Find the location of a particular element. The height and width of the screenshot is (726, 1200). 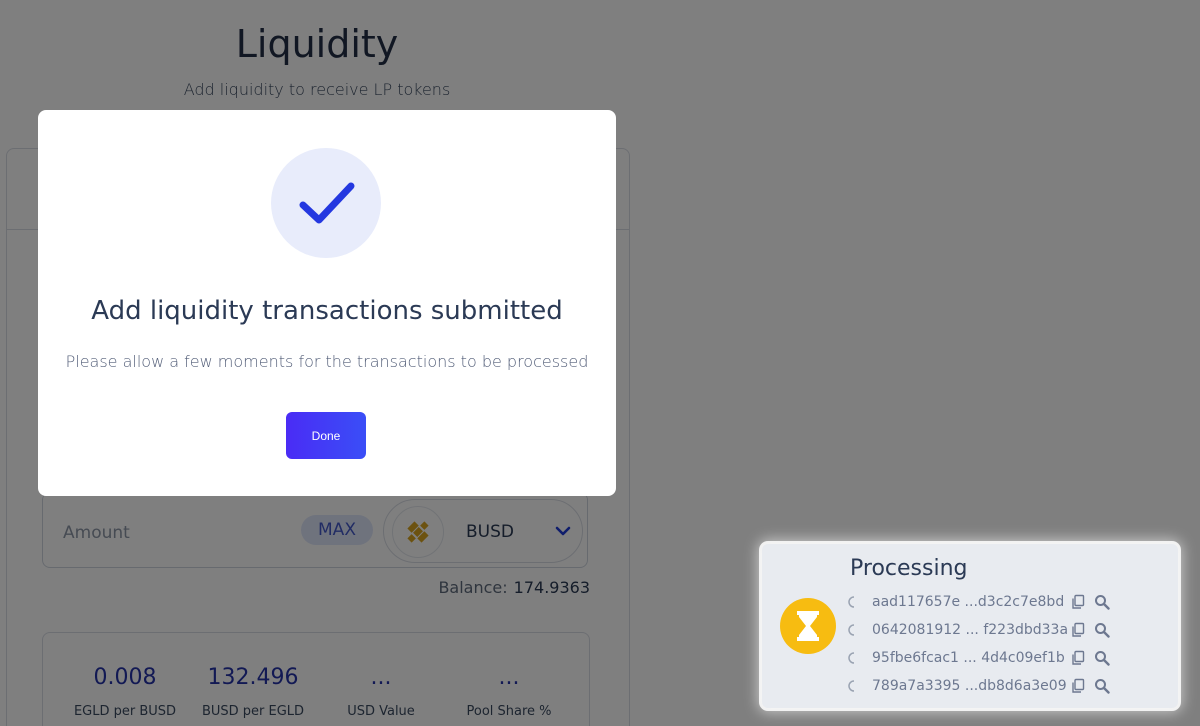

transaction-hash: 789a7a3395 ...db8d6a3e09 is located at coordinates (969, 686).